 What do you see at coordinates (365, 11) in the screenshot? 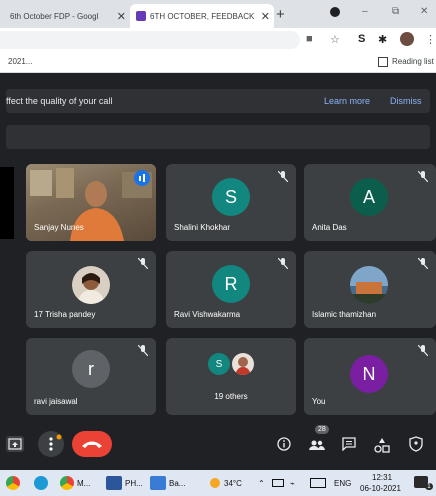
I see `minimize-button: –` at bounding box center [365, 11].